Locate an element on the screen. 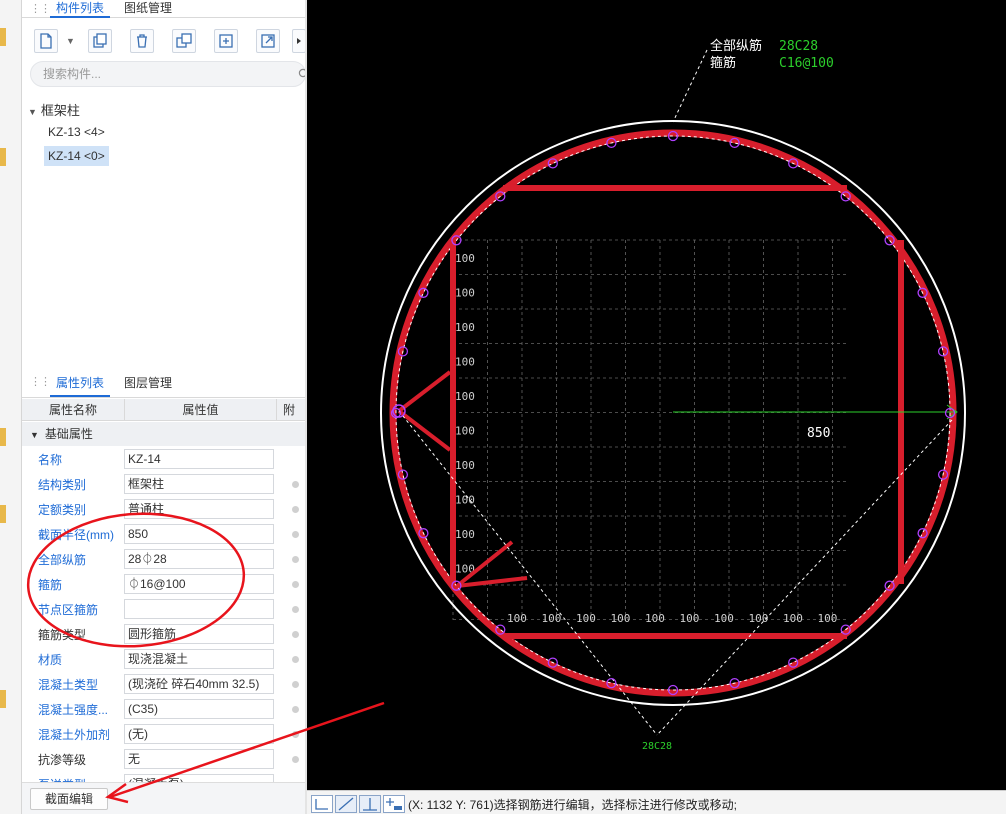 Image resolution: width=1006 pixels, height=815 pixels. property-tabbar: ⋮⋮ 属性列表 图层管理 is located at coordinates (164, 383).